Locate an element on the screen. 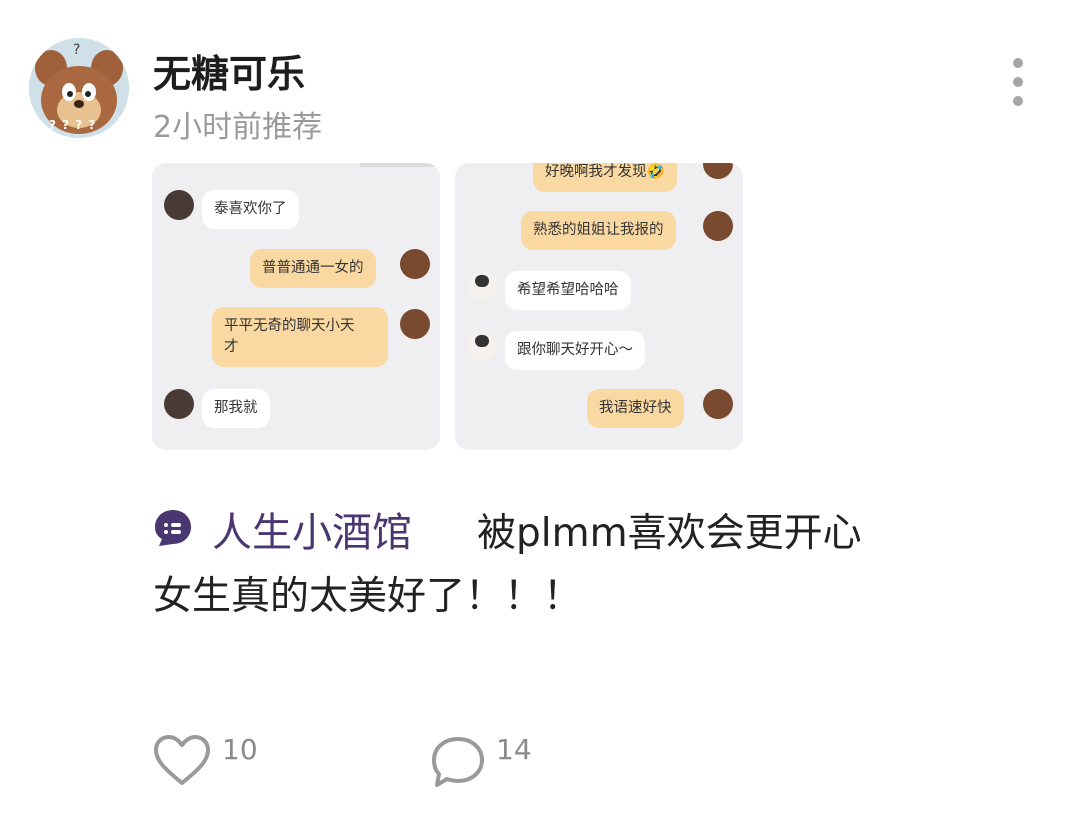 This screenshot has width=1080, height=816. topic-tag: 人生小酒馆 is located at coordinates (312, 529).